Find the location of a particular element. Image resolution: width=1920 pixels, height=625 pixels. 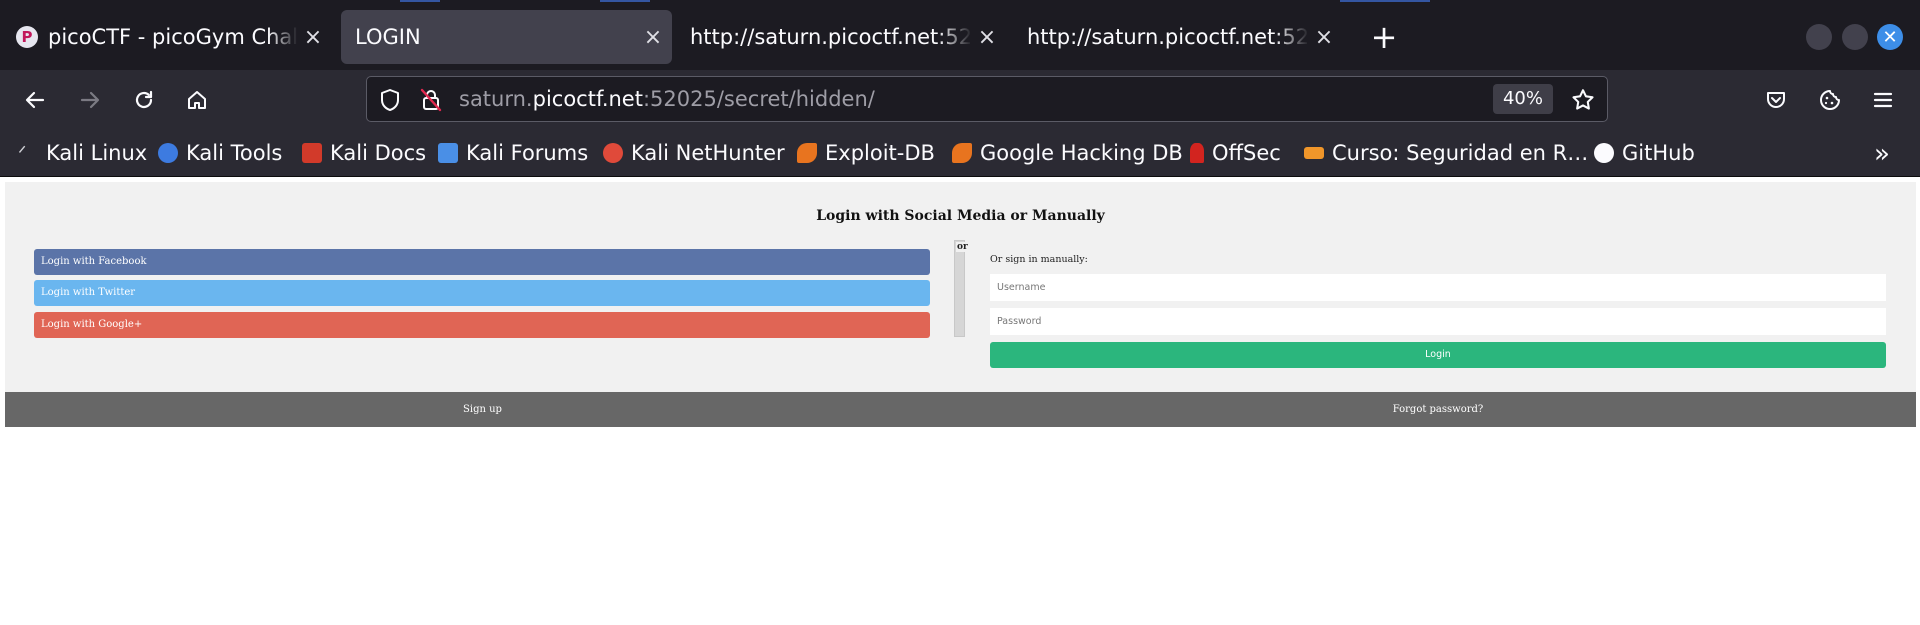

bookmark-github: GitHub is located at coordinates (1644, 153).